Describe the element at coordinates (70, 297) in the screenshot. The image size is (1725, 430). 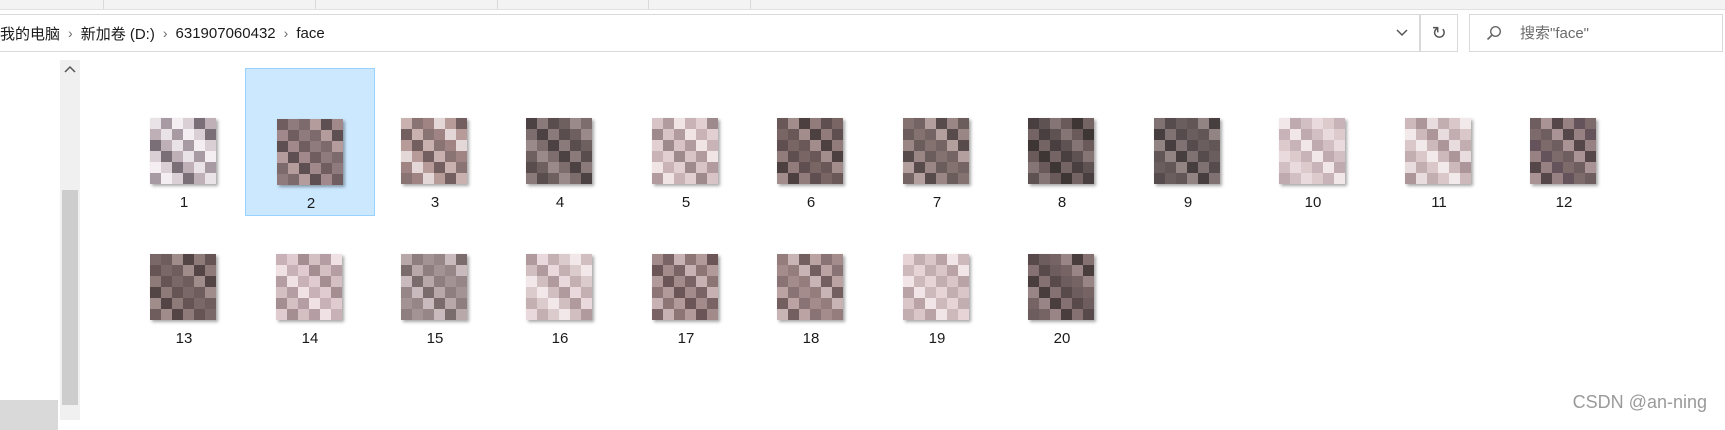
I see `scrollbar-thumb` at that location.